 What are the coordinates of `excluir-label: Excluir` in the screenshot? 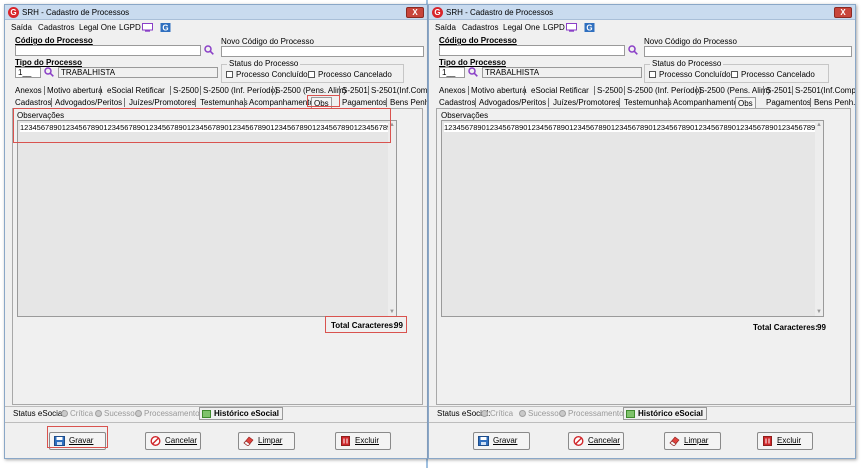 It's located at (367, 440).